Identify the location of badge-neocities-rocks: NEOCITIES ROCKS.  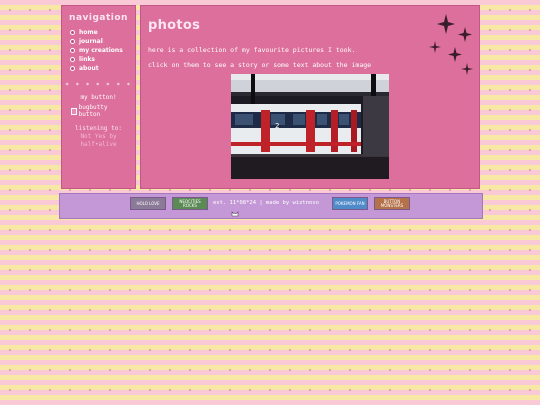
(190, 203).